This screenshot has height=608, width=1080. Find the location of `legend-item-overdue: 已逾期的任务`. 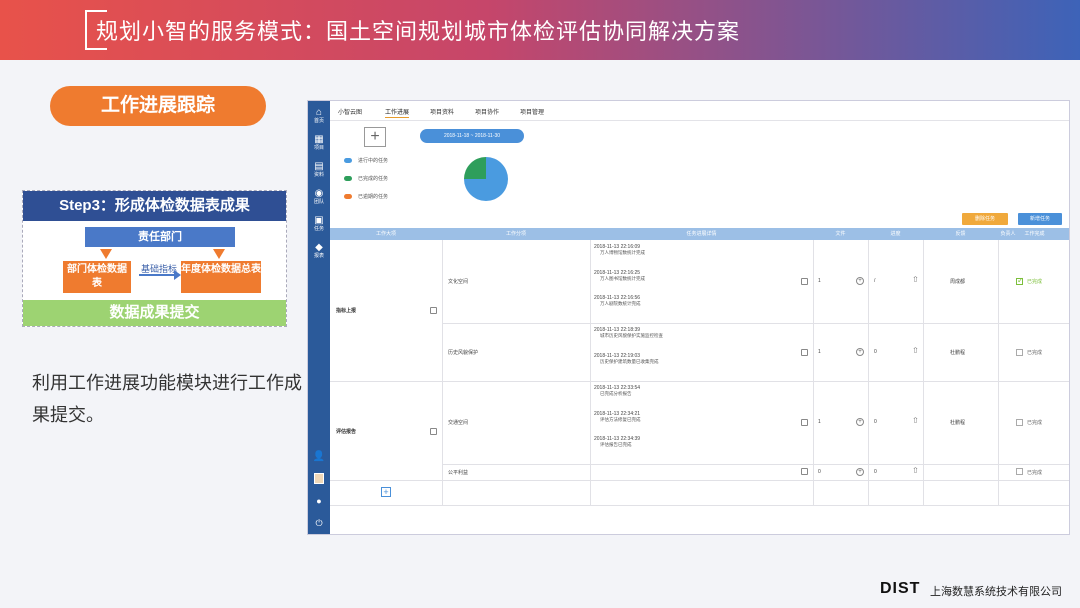

legend-item-overdue: 已逾期的任务 is located at coordinates (366, 196).